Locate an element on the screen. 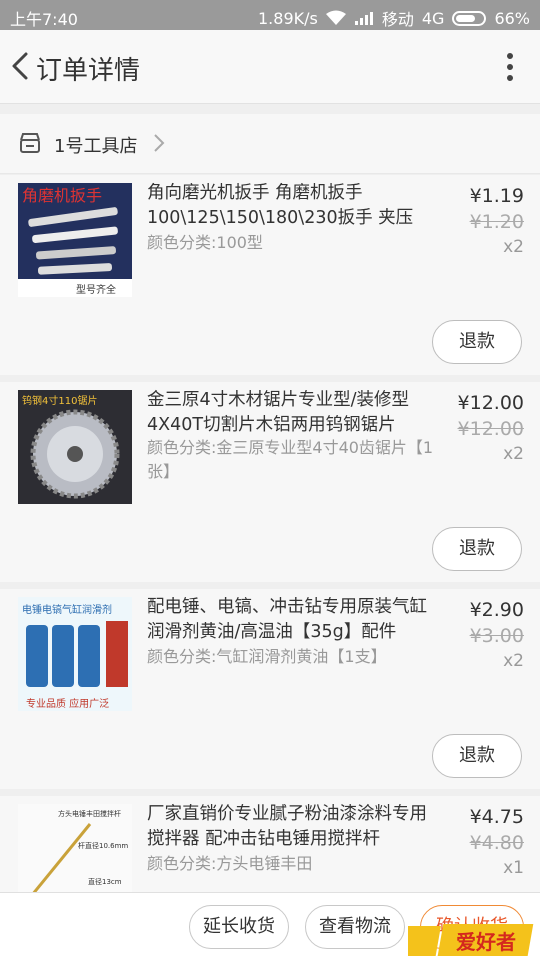  original-price: ¥4.80 is located at coordinates (496, 843).